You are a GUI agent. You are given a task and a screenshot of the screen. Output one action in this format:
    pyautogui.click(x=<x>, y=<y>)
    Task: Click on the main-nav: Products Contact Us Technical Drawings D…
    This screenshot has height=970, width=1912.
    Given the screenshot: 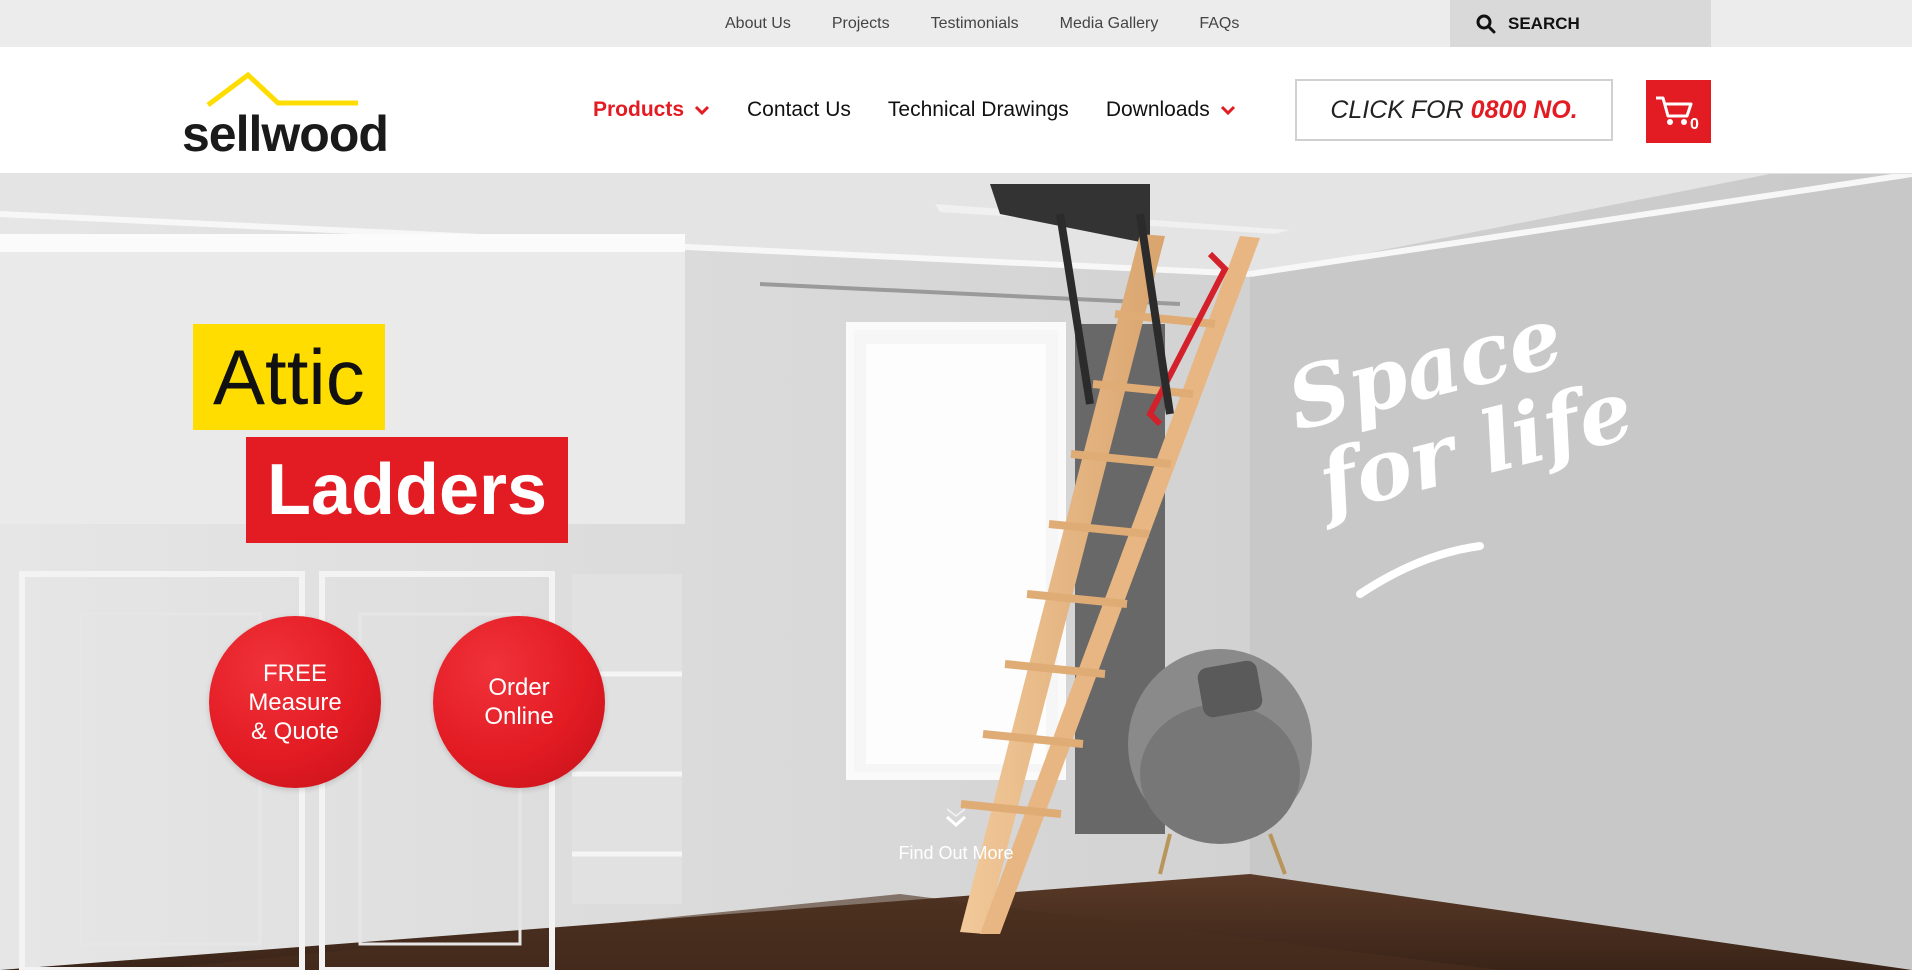 What is the action you would take?
    pyautogui.click(x=933, y=110)
    